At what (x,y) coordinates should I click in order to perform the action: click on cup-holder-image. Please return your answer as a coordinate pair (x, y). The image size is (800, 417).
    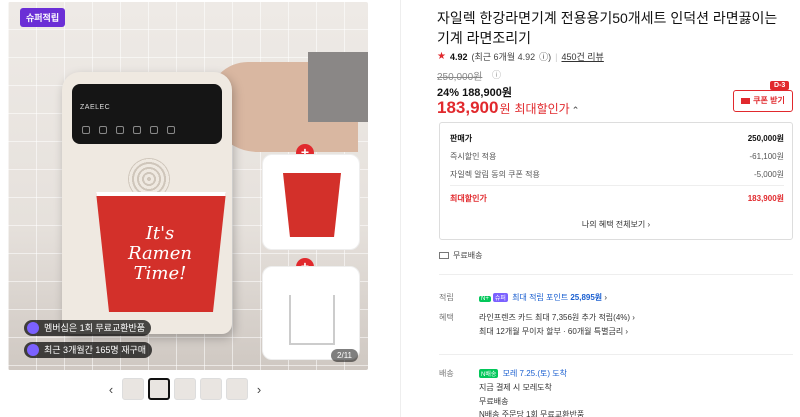
    Looking at the image, I should click on (311, 313).